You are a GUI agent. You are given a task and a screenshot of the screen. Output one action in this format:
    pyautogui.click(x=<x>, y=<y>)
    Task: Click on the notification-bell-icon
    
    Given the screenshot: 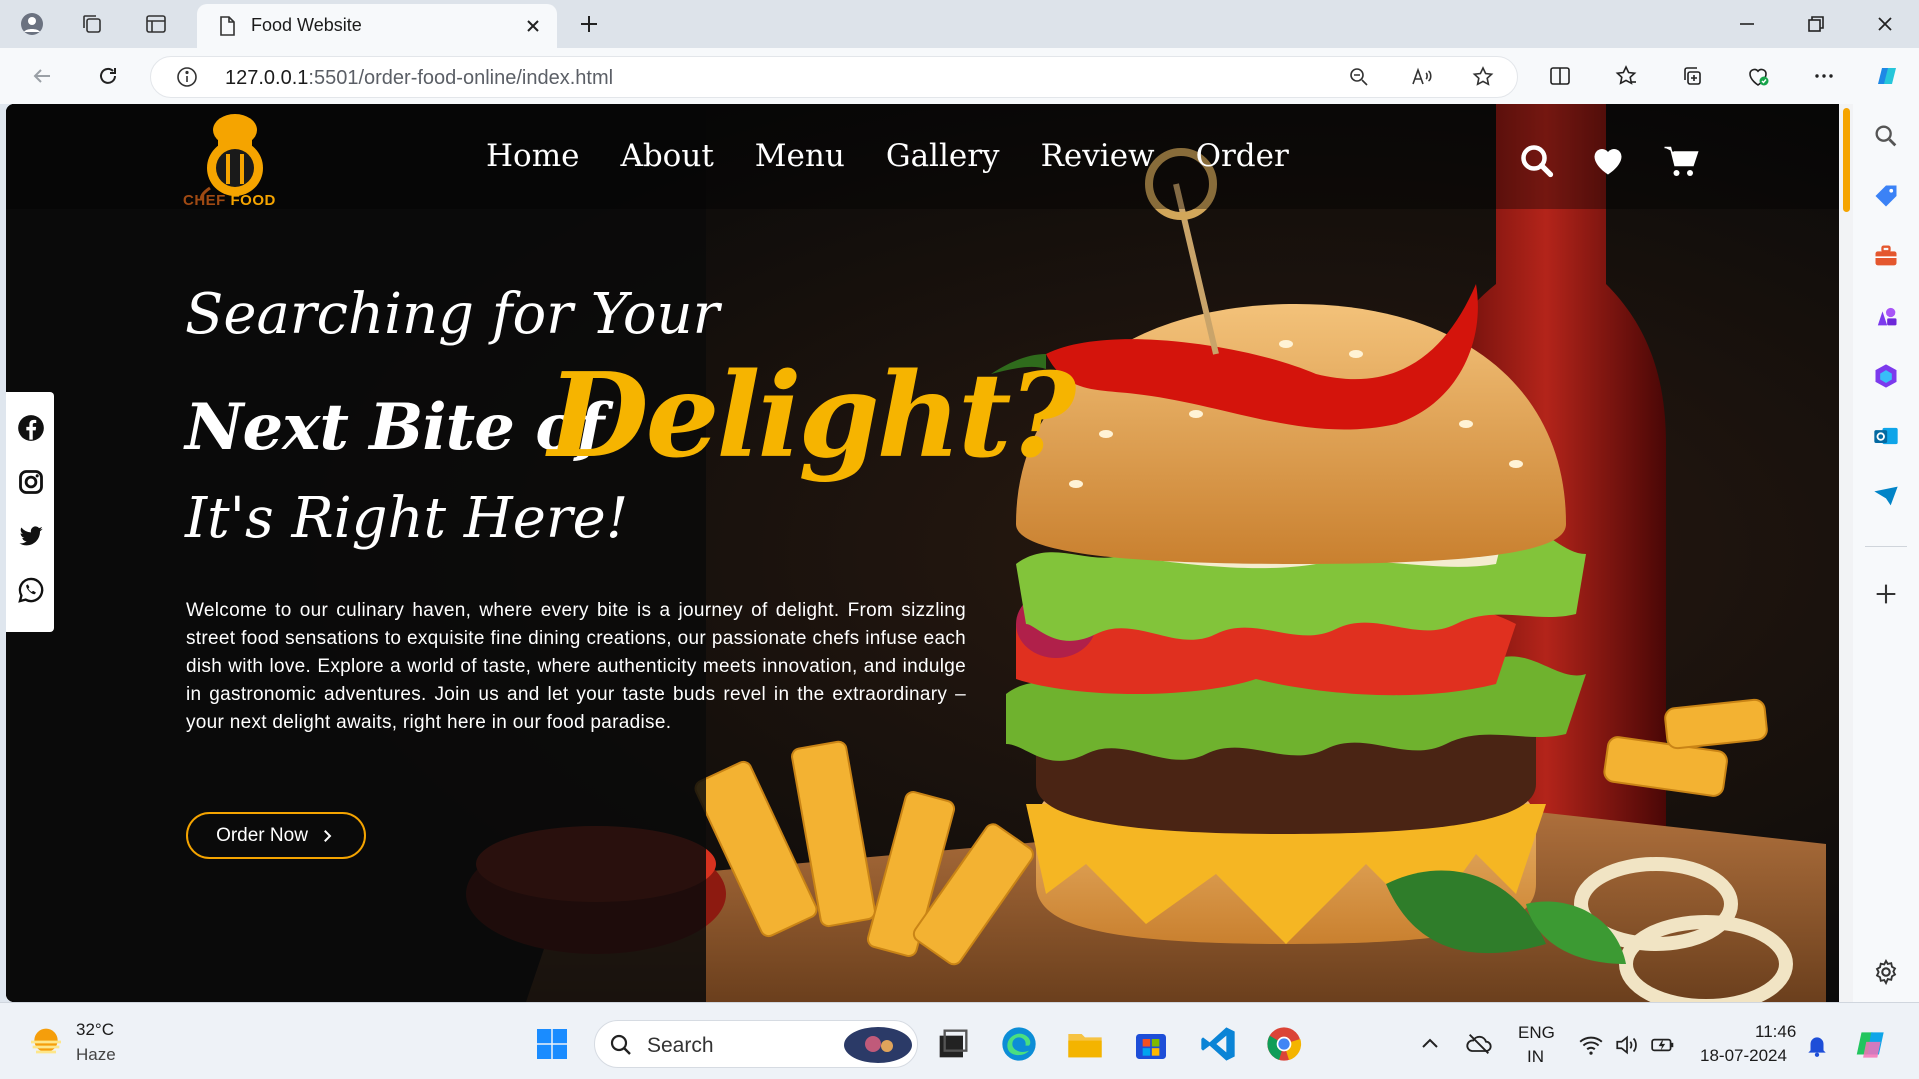 What is the action you would take?
    pyautogui.click(x=1817, y=1045)
    